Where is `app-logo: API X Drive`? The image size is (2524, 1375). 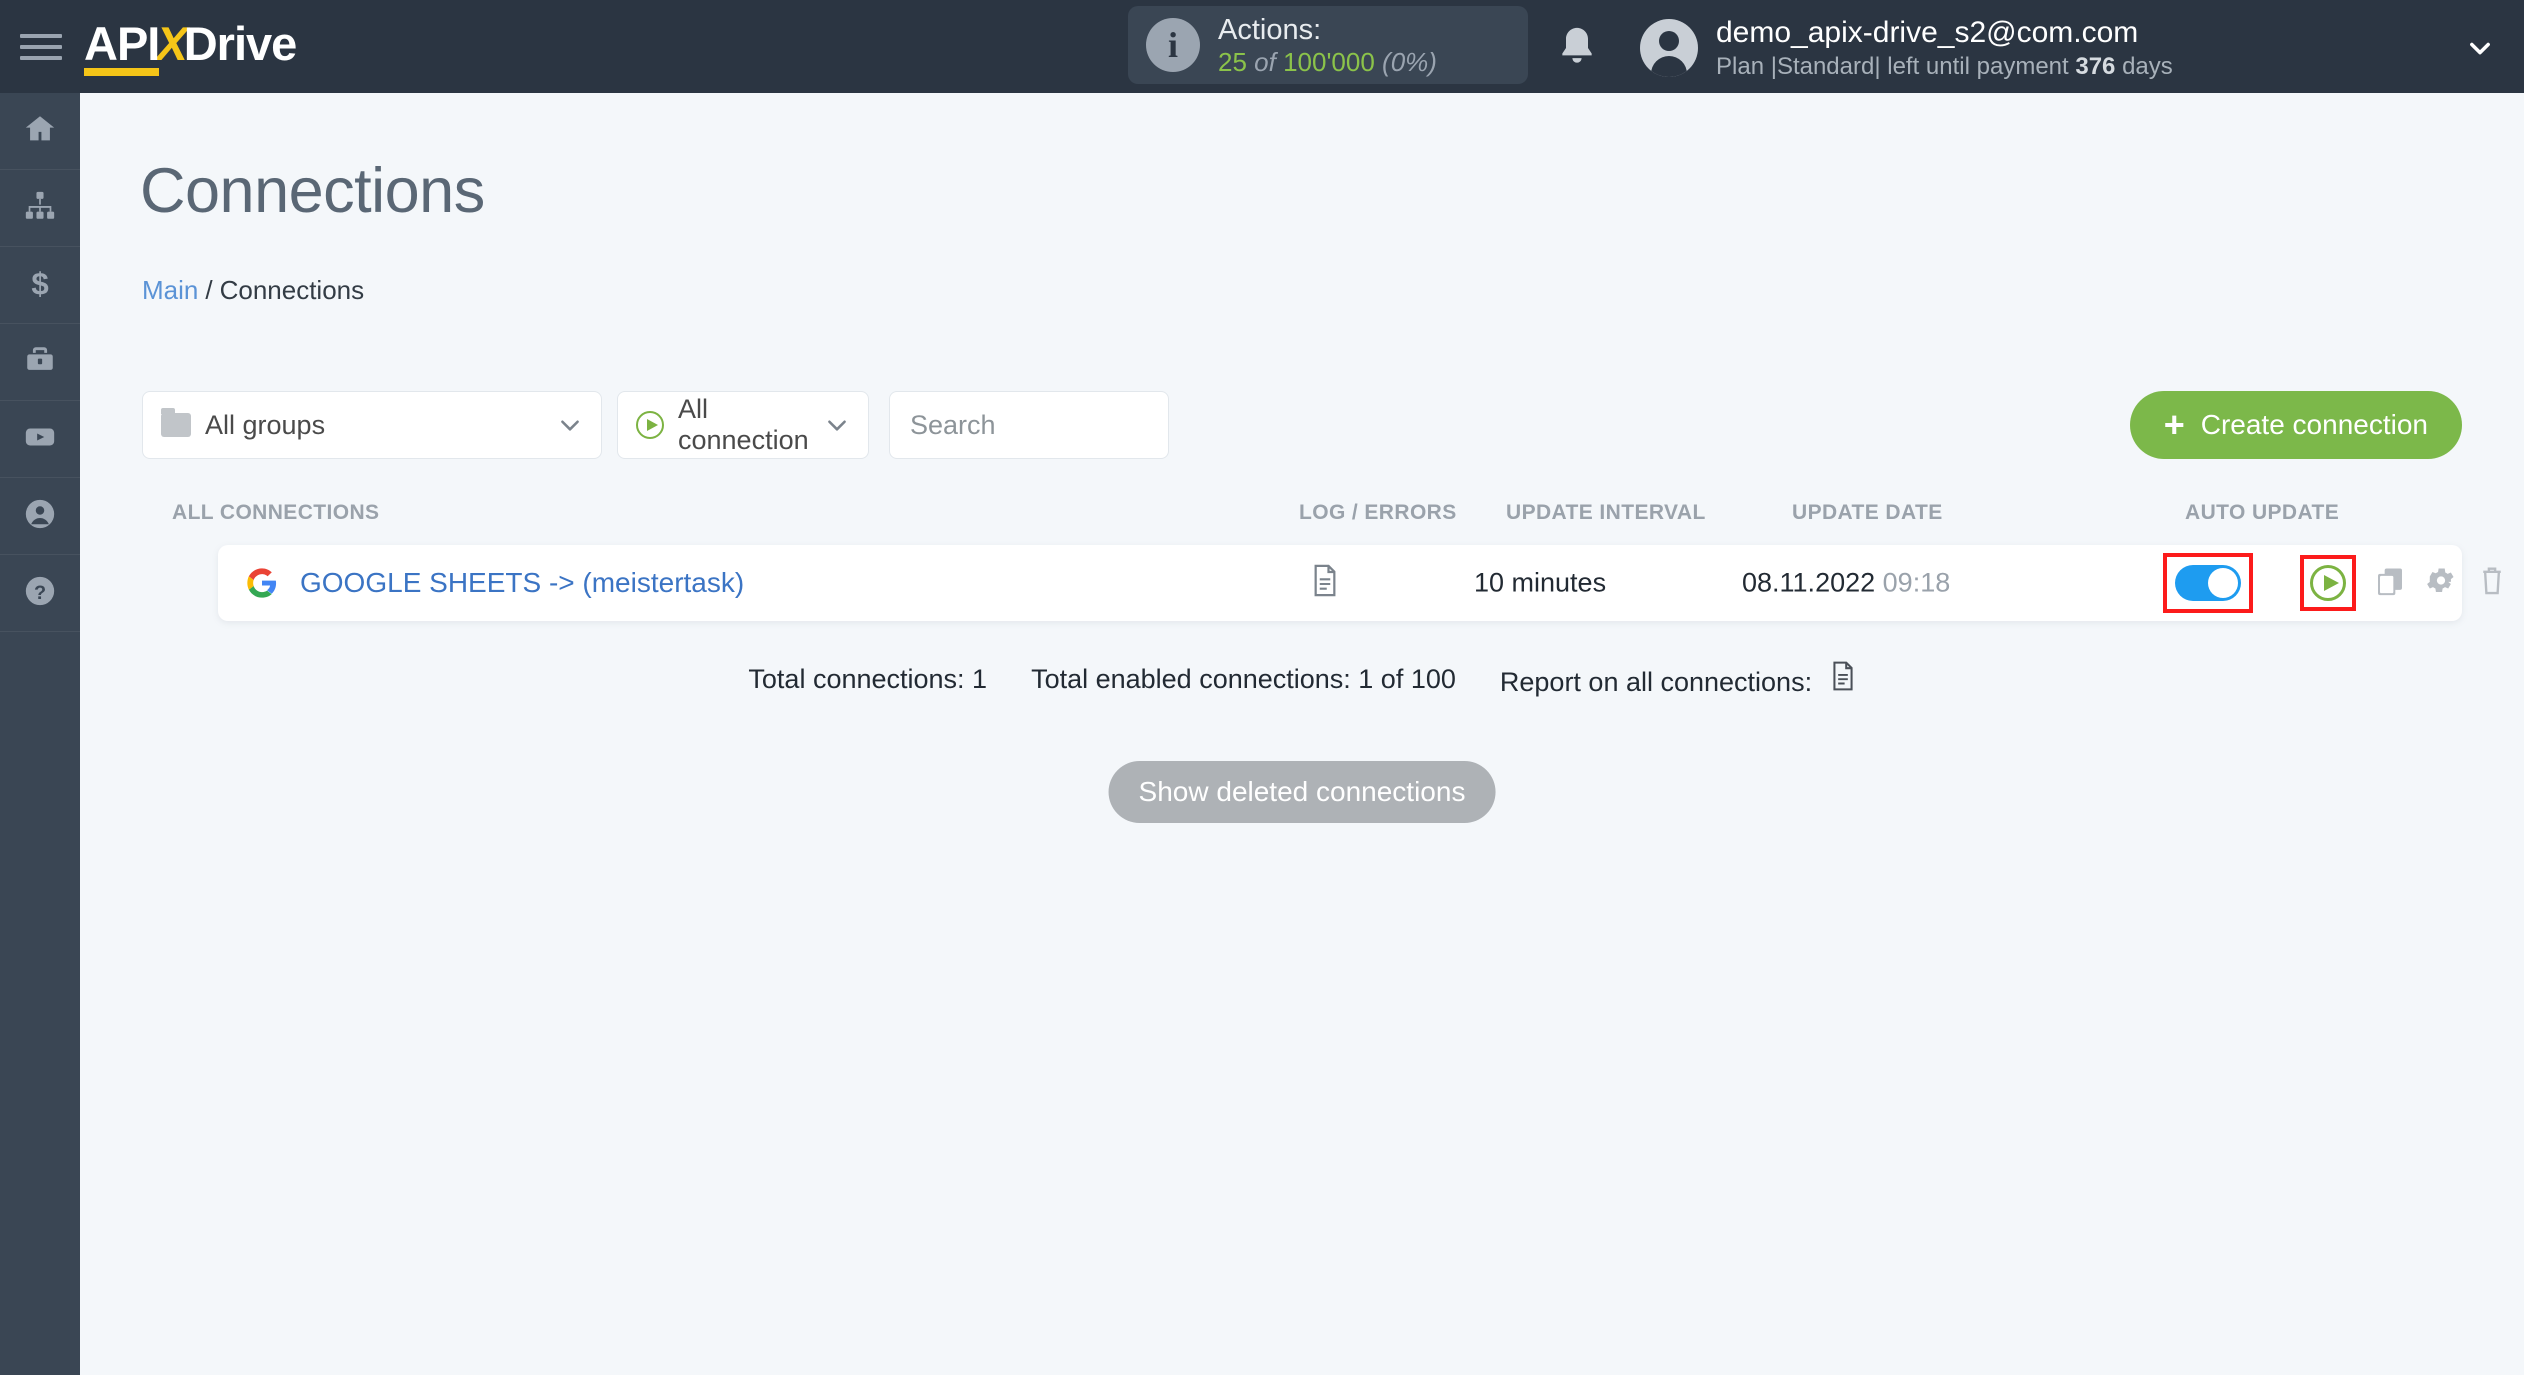
app-logo: API X Drive is located at coordinates (191, 46).